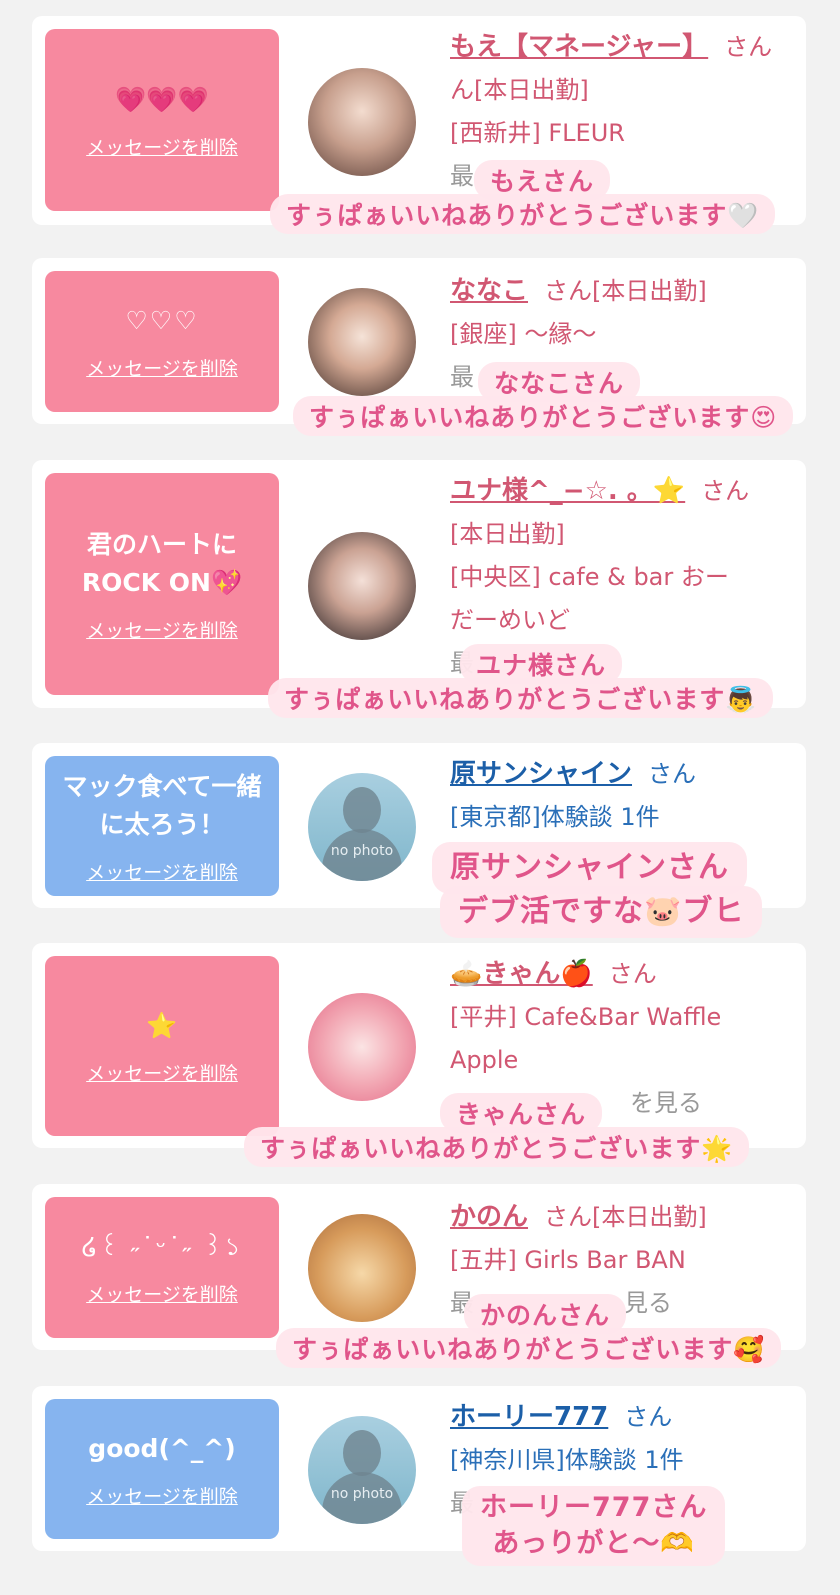 Image resolution: width=840 pixels, height=1595 pixels. What do you see at coordinates (541, 774) in the screenshot?
I see `user-name-link: 原サンシャイン` at bounding box center [541, 774].